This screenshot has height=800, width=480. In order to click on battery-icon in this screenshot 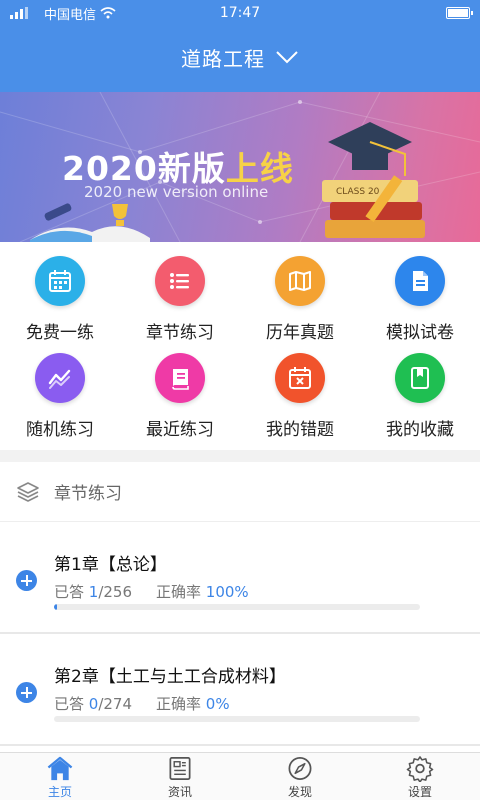, I will do `click(459, 13)`.